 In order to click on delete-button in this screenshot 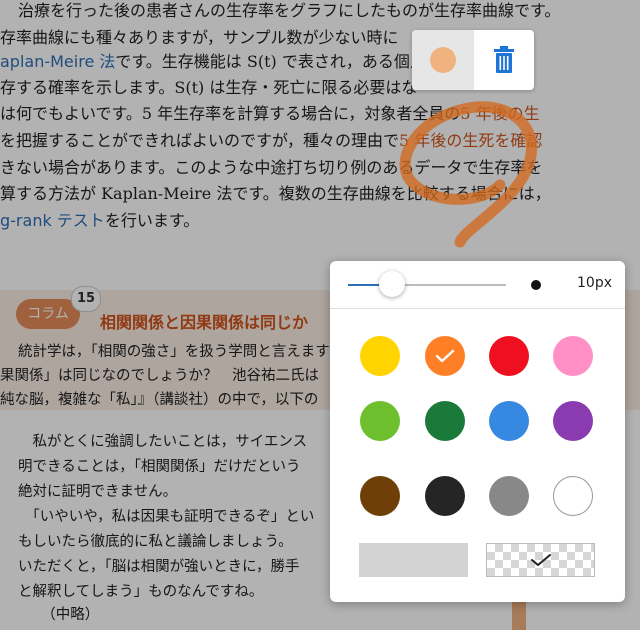, I will do `click(504, 60)`.